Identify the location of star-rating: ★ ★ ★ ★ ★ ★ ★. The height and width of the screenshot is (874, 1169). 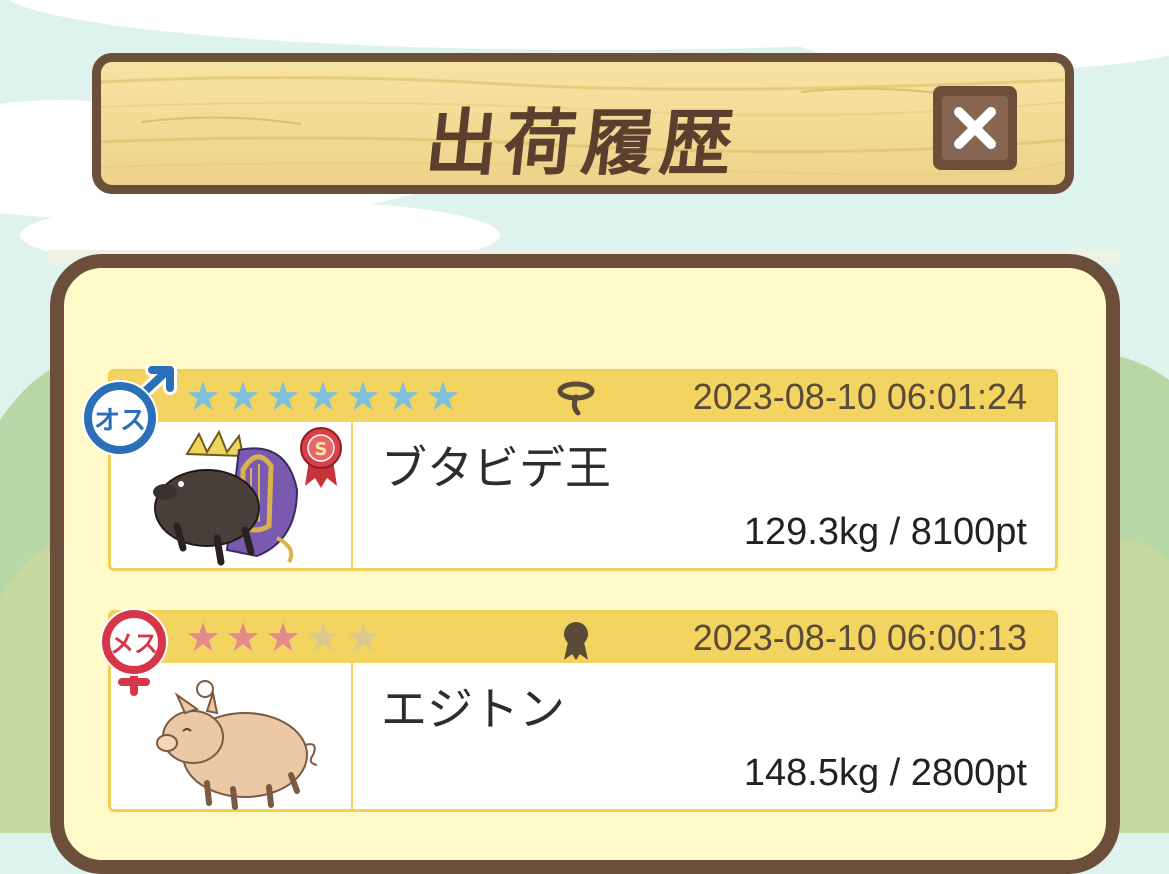
(323, 397).